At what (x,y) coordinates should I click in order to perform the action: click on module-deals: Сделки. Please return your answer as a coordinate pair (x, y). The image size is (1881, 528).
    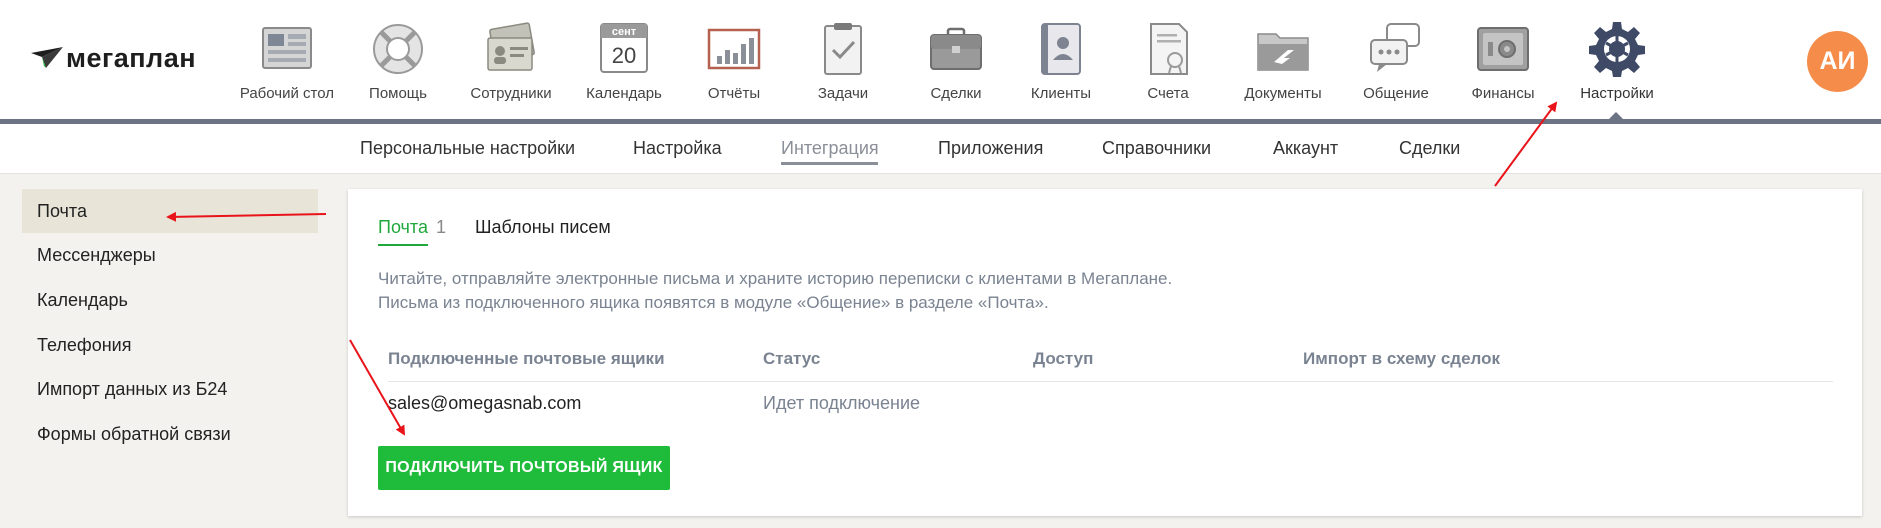
    Looking at the image, I should click on (956, 60).